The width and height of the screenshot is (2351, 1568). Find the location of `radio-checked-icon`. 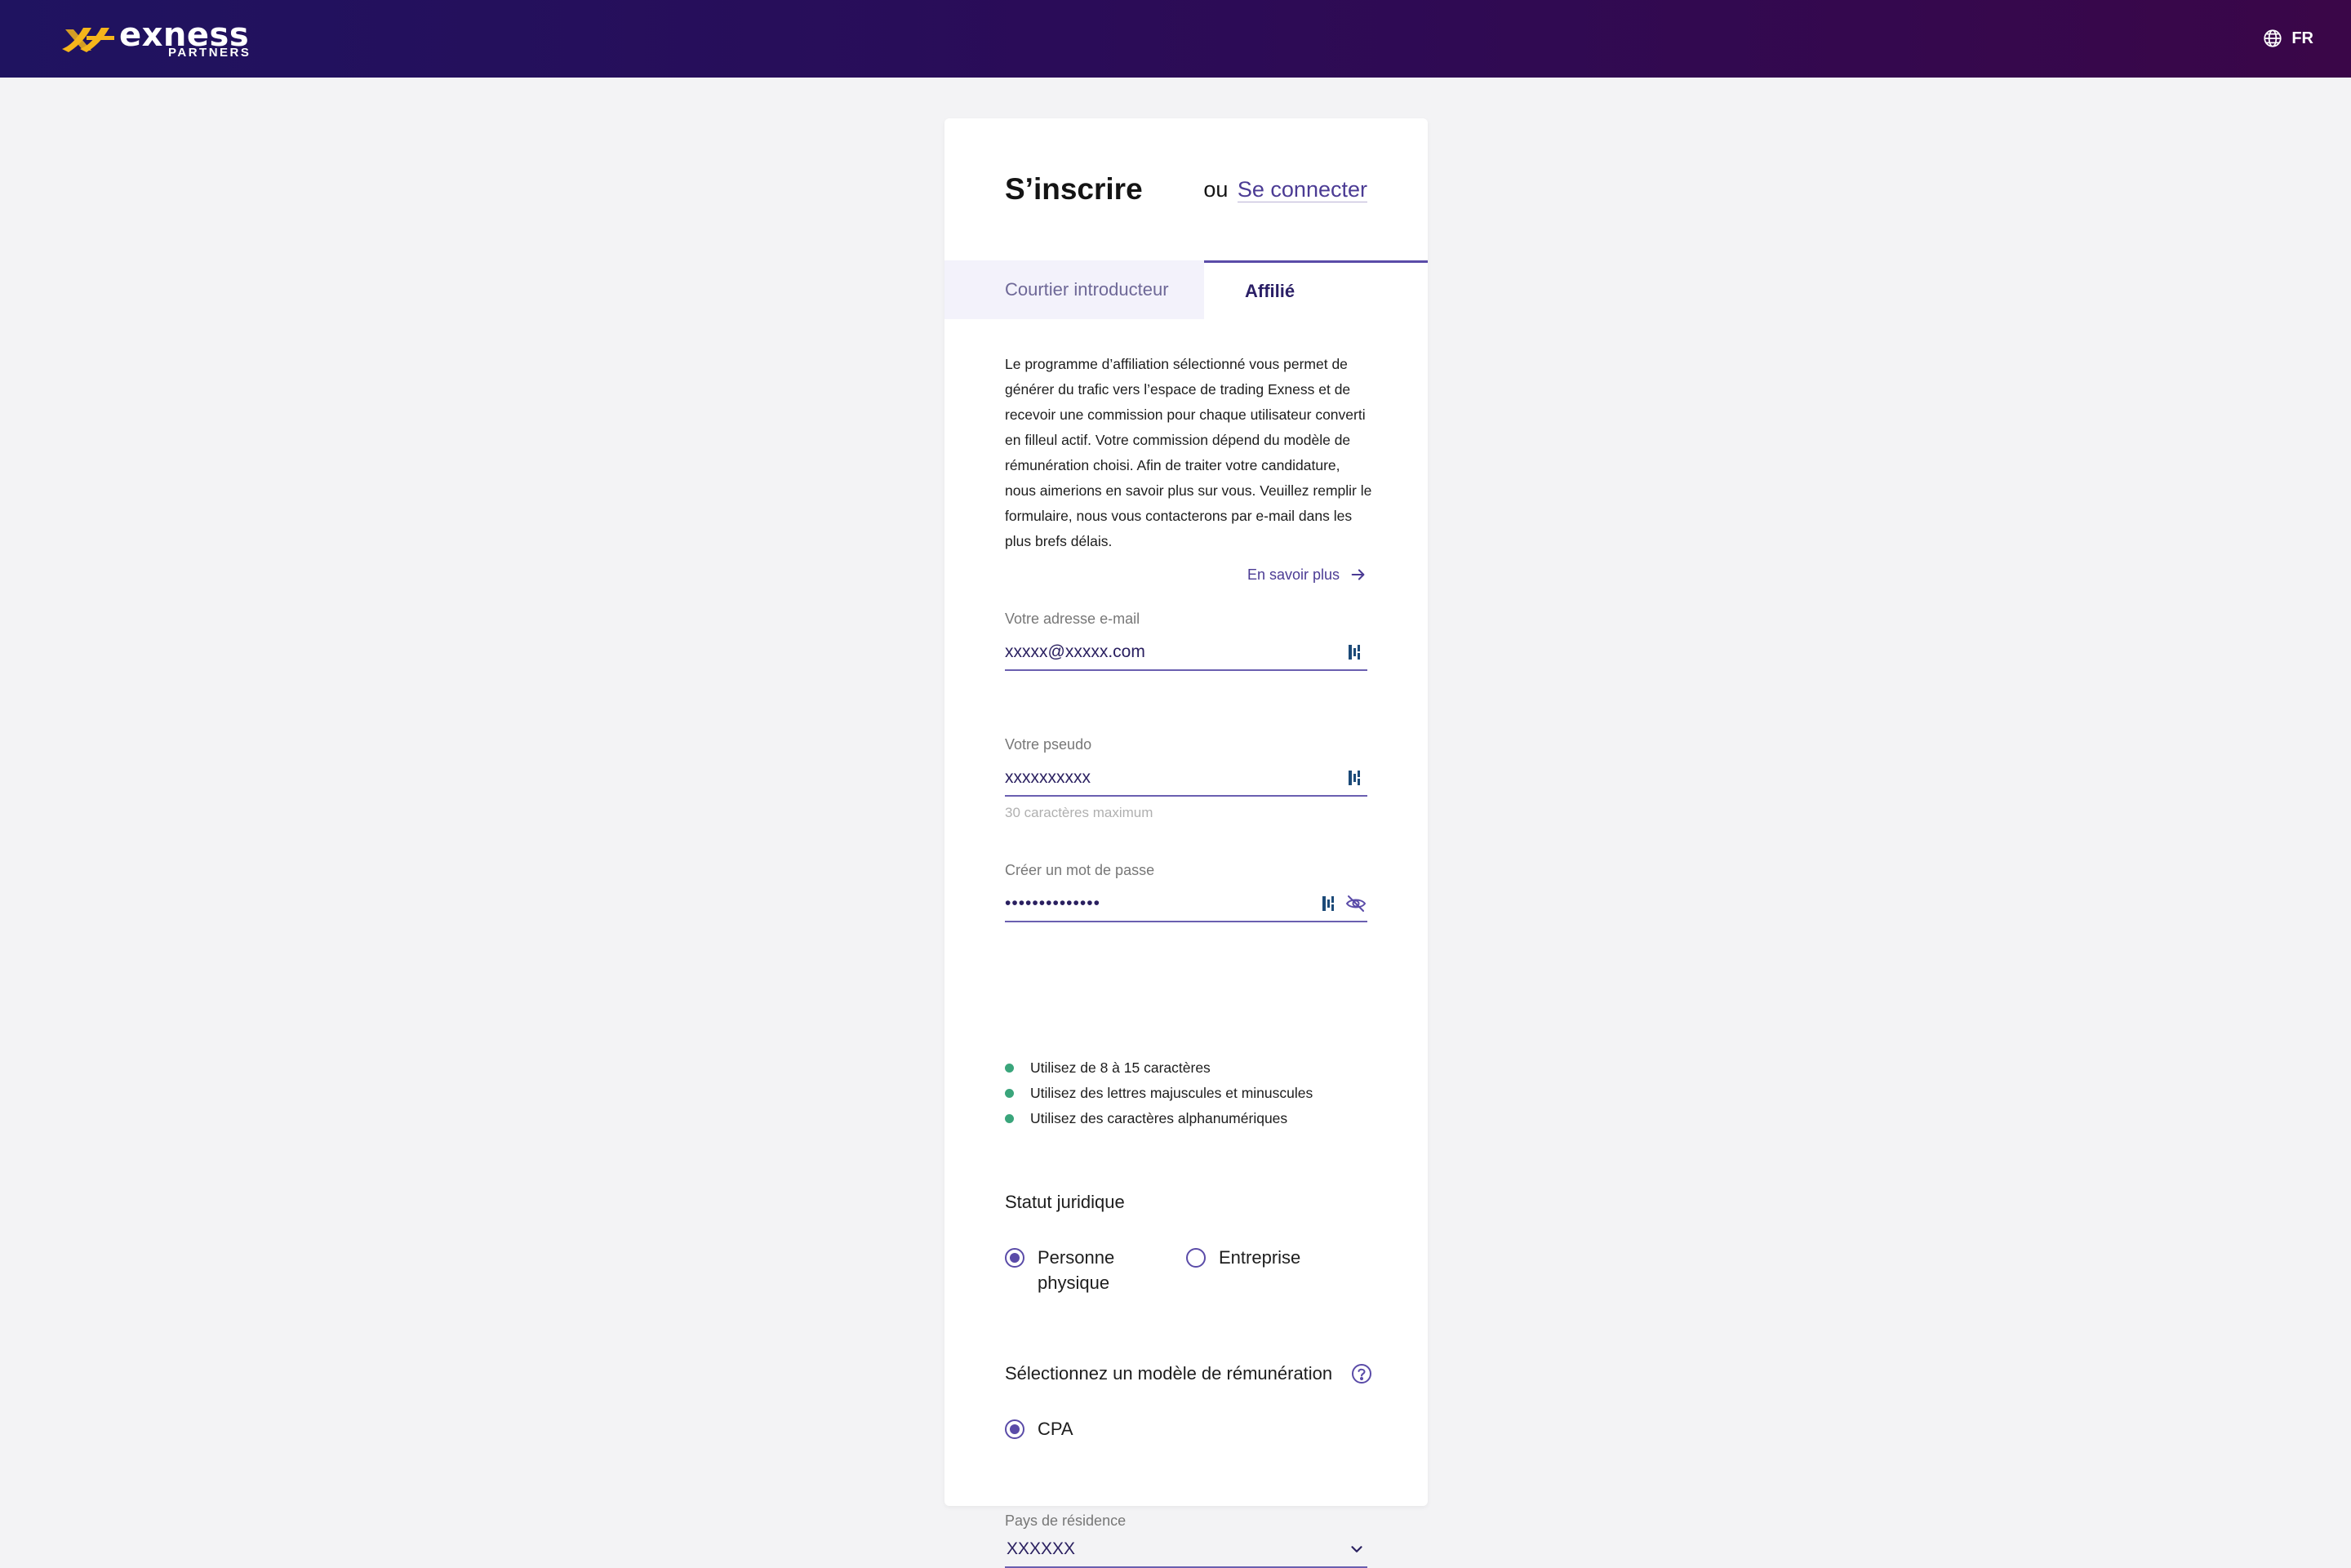

radio-checked-icon is located at coordinates (1015, 1258).